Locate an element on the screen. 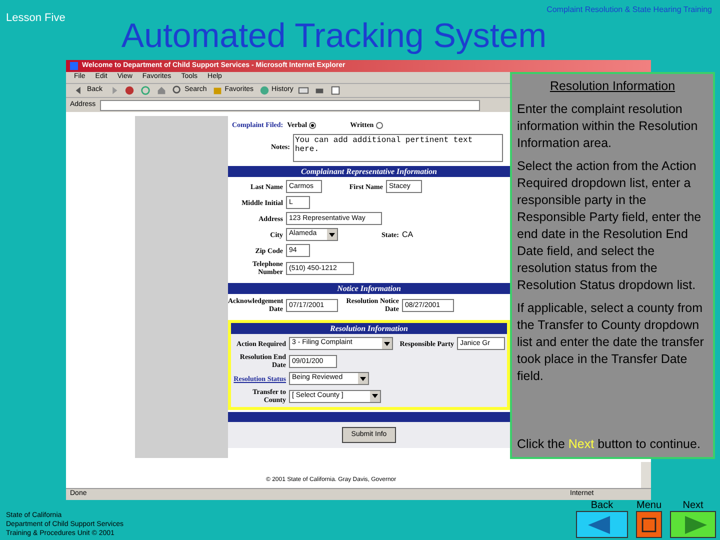 The image size is (720, 540). address-field is located at coordinates (290, 105).